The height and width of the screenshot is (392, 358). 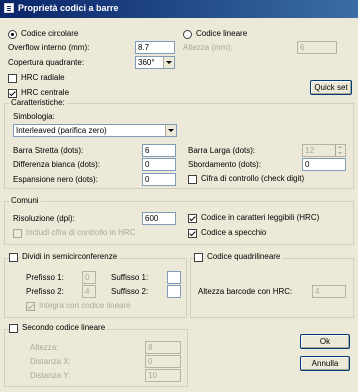 What do you see at coordinates (12, 93) in the screenshot?
I see `hrc-centrale-checkbox` at bounding box center [12, 93].